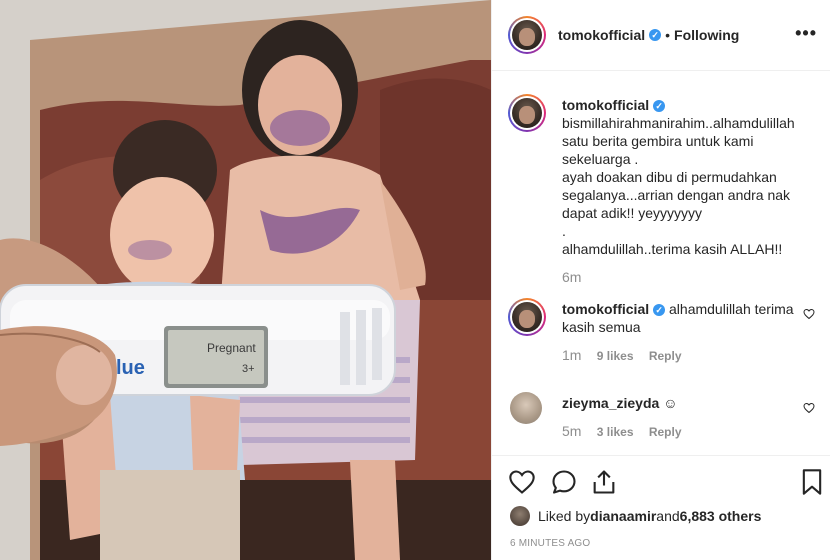 The image size is (830, 560). I want to click on caption-age: 6m, so click(571, 277).